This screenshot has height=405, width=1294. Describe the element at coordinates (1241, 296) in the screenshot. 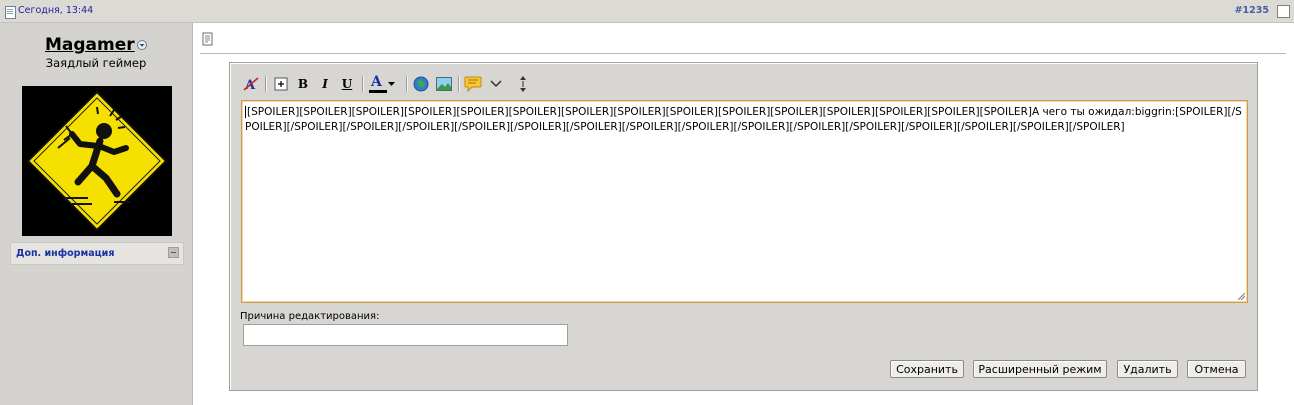

I see `resize-grip-icon` at that location.